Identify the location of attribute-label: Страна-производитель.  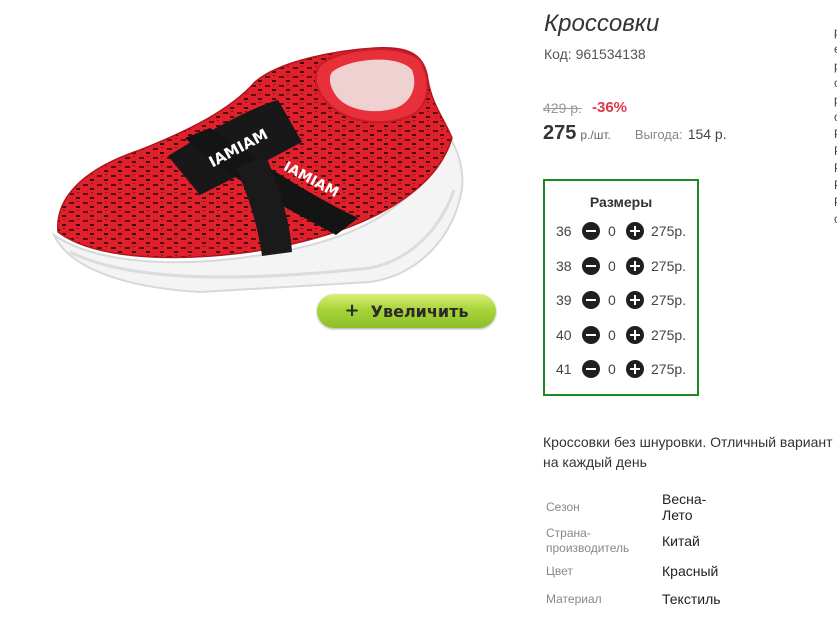
(588, 540).